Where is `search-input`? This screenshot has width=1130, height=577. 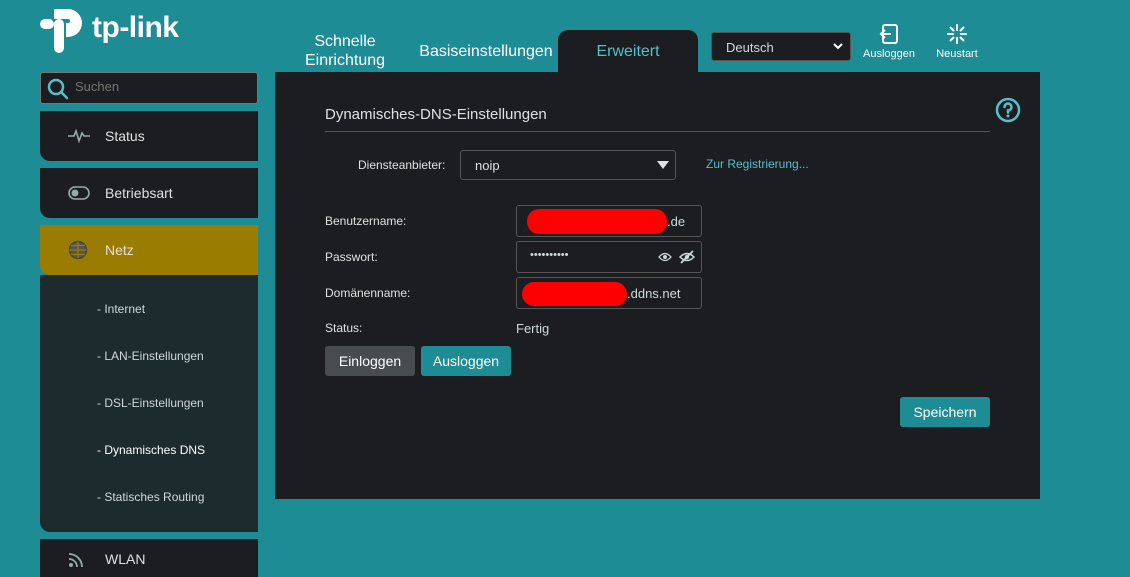 search-input is located at coordinates (162, 86).